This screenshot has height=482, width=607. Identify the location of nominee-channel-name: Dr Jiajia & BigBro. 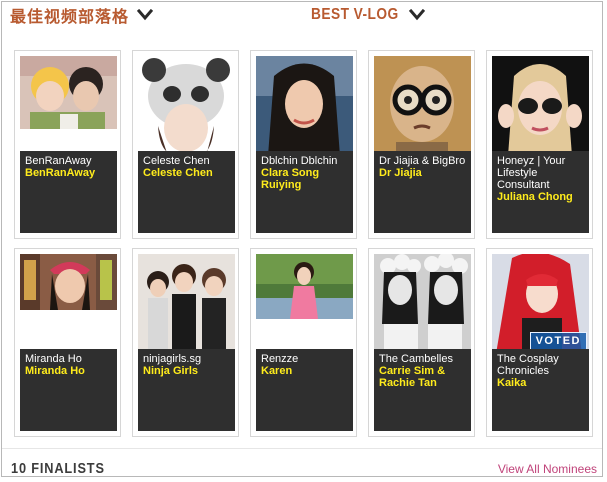
(422, 161).